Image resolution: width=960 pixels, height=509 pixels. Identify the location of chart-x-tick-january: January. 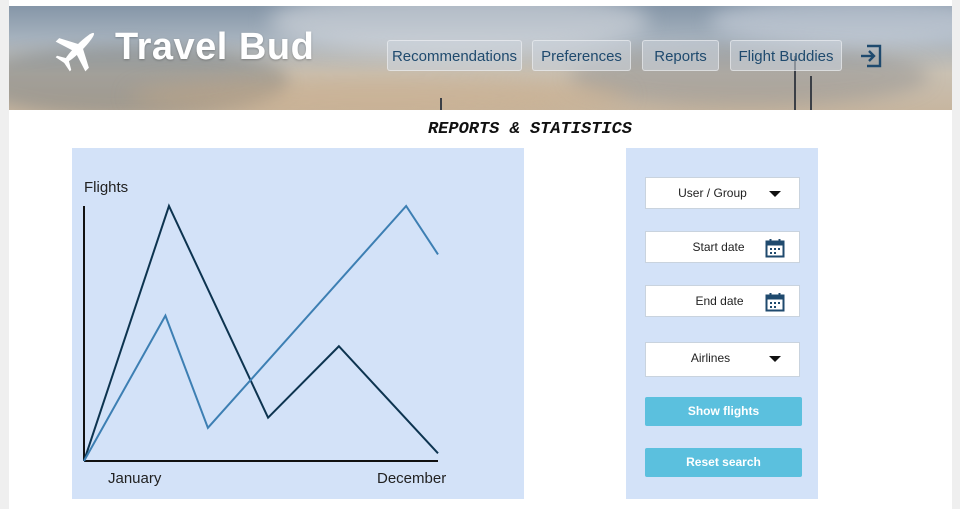
(135, 478).